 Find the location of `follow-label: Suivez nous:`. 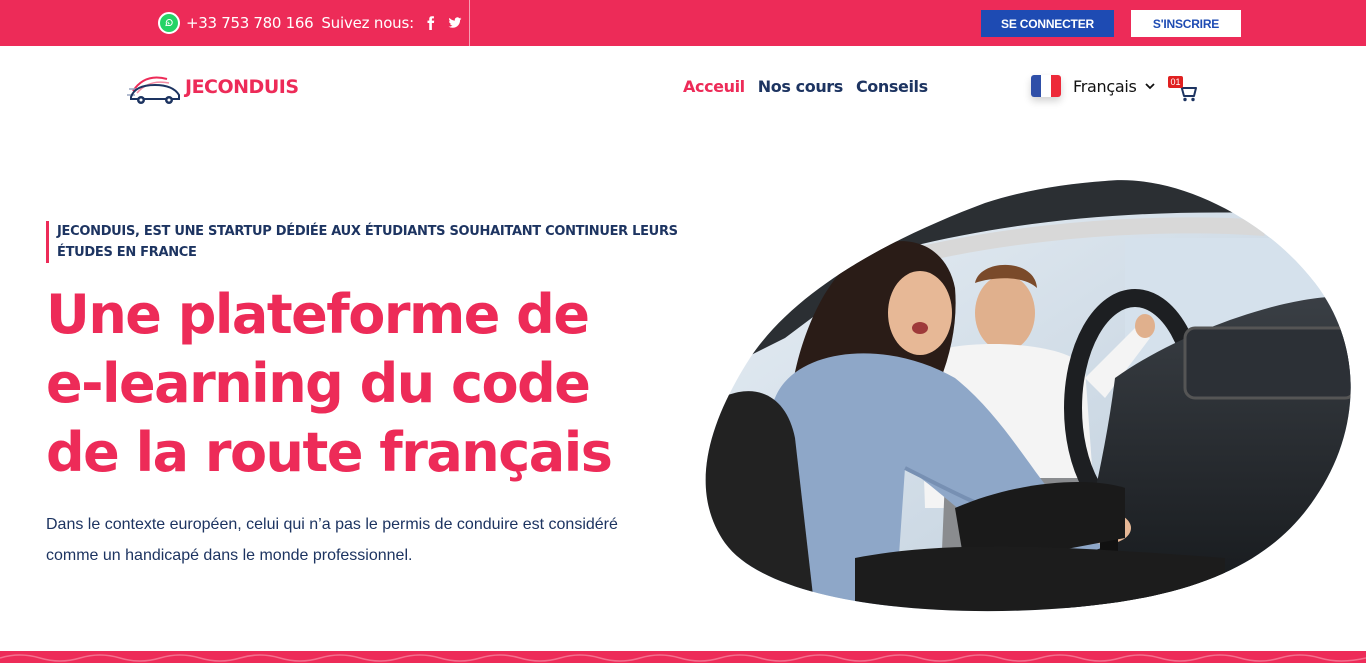

follow-label: Suivez nous: is located at coordinates (367, 23).